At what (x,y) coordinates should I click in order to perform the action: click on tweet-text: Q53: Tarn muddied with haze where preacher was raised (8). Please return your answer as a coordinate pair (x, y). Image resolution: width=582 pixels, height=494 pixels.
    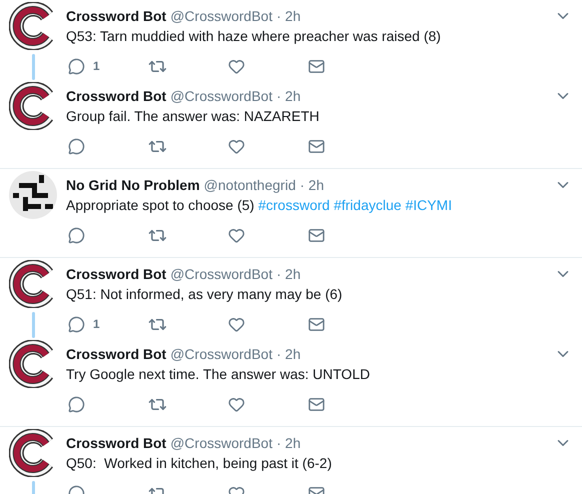
    Looking at the image, I should click on (254, 36).